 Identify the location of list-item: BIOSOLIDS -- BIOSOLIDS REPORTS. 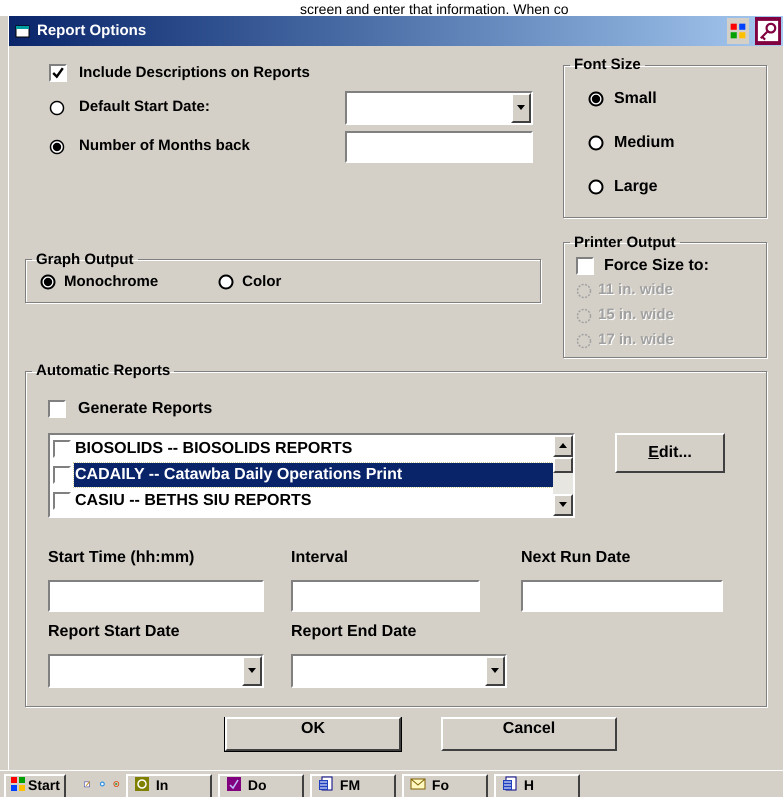
(313, 448).